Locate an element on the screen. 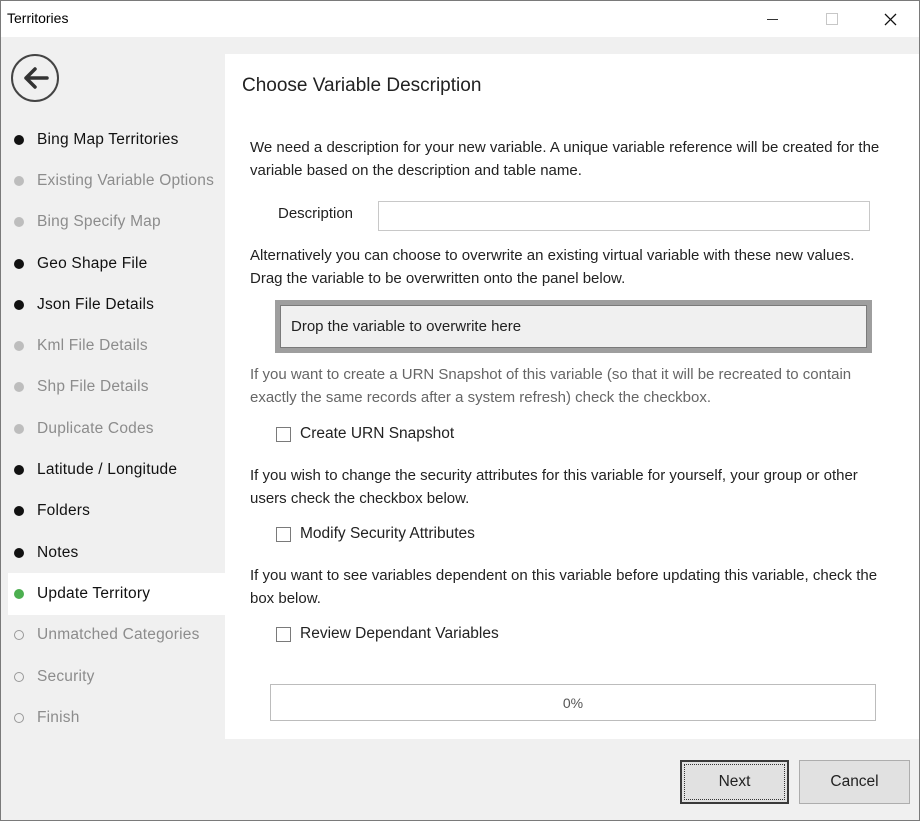 This screenshot has height=821, width=920. progress-bar: 0% is located at coordinates (573, 702).